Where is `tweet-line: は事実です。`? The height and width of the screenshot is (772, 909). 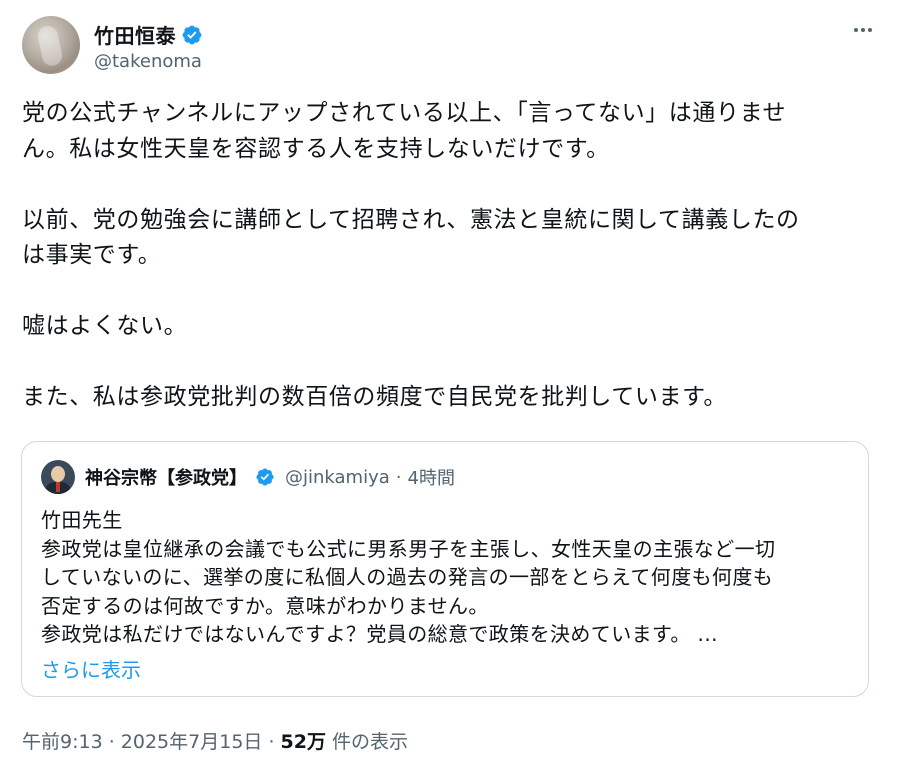 tweet-line: は事実です。 is located at coordinates (92, 255).